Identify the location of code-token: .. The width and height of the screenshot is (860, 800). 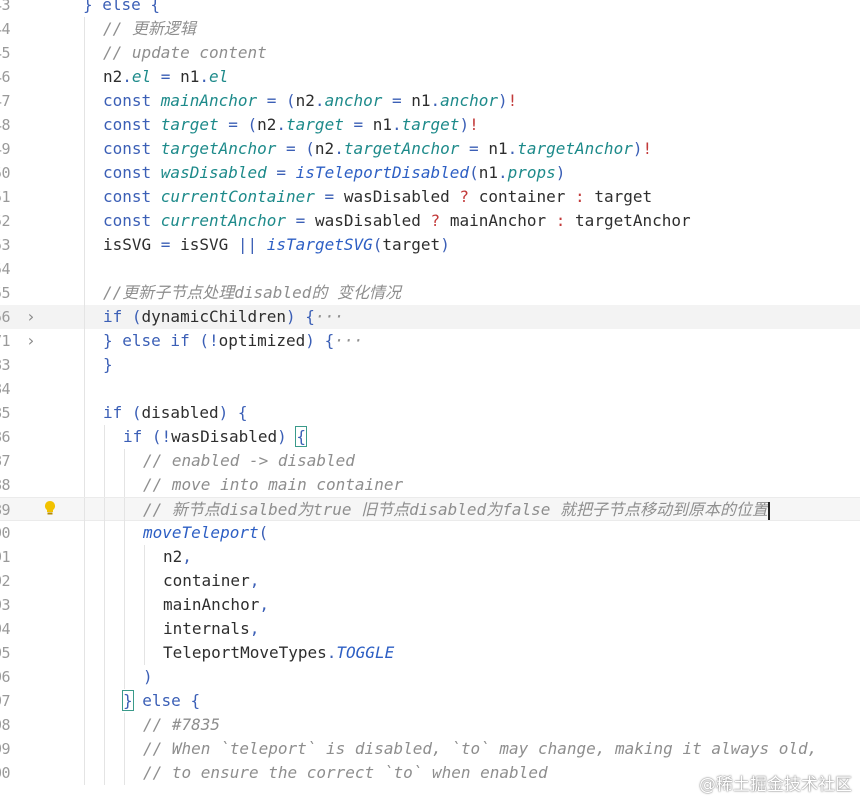
(281, 124).